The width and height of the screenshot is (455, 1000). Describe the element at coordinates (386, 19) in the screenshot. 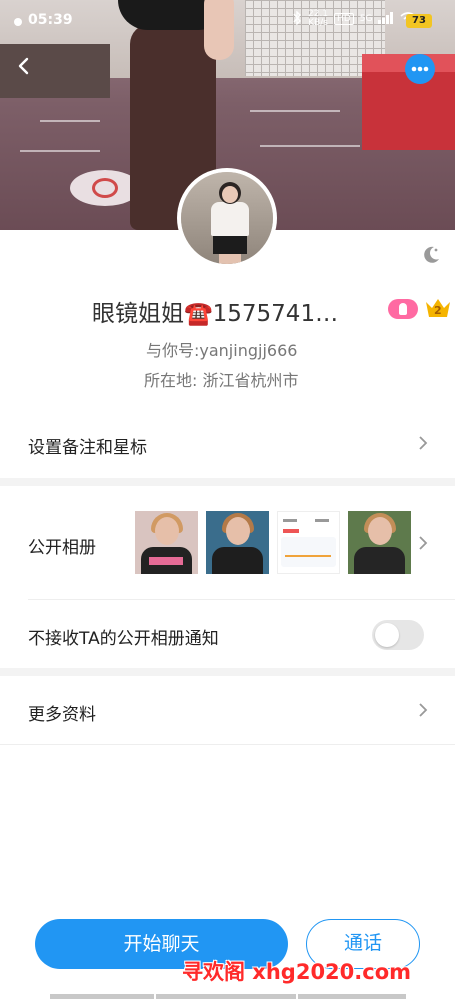

I see `signal-icon` at that location.